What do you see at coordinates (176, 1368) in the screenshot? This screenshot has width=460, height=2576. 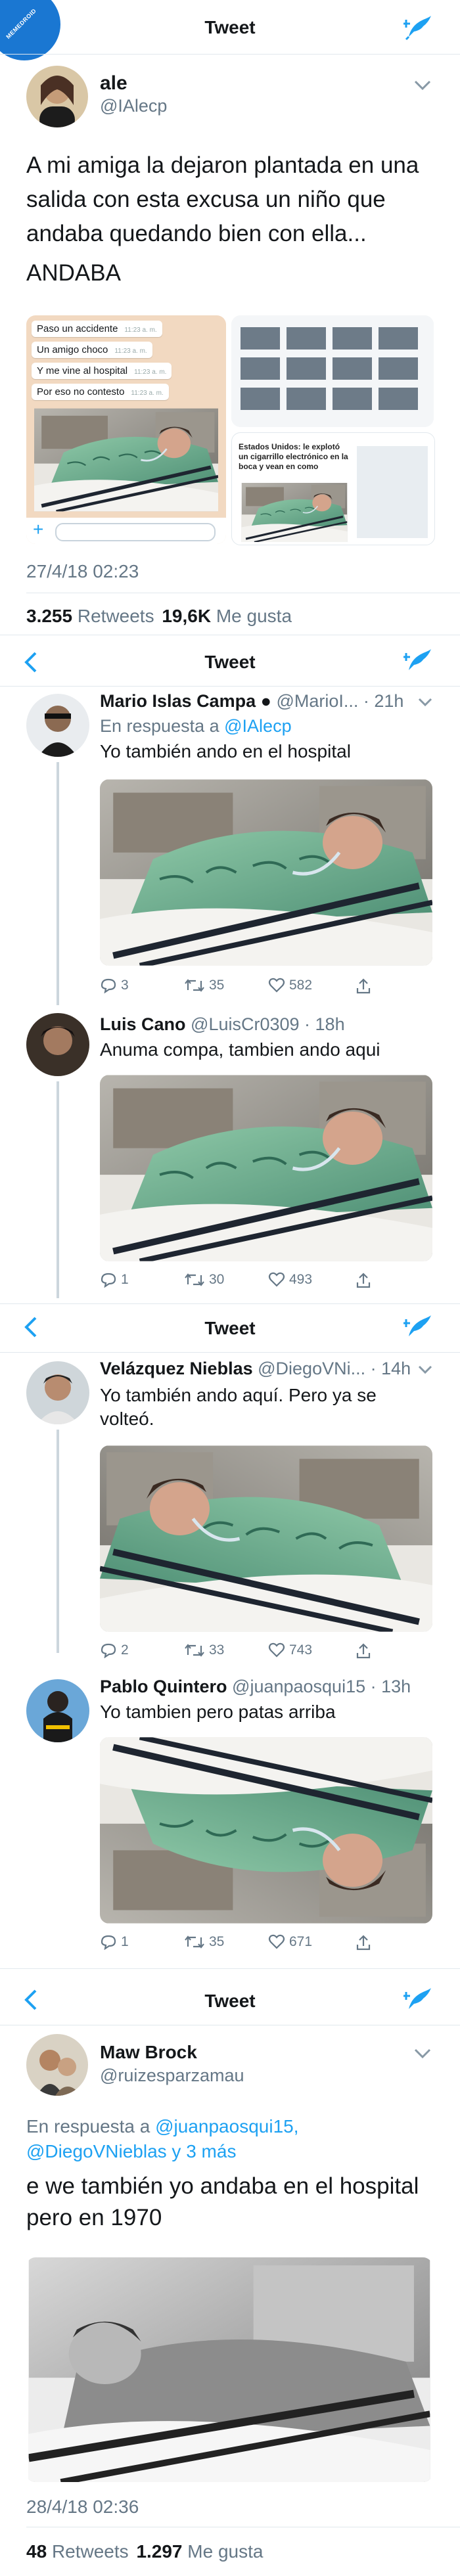 I see `author-name: Velázquez Nieblas` at bounding box center [176, 1368].